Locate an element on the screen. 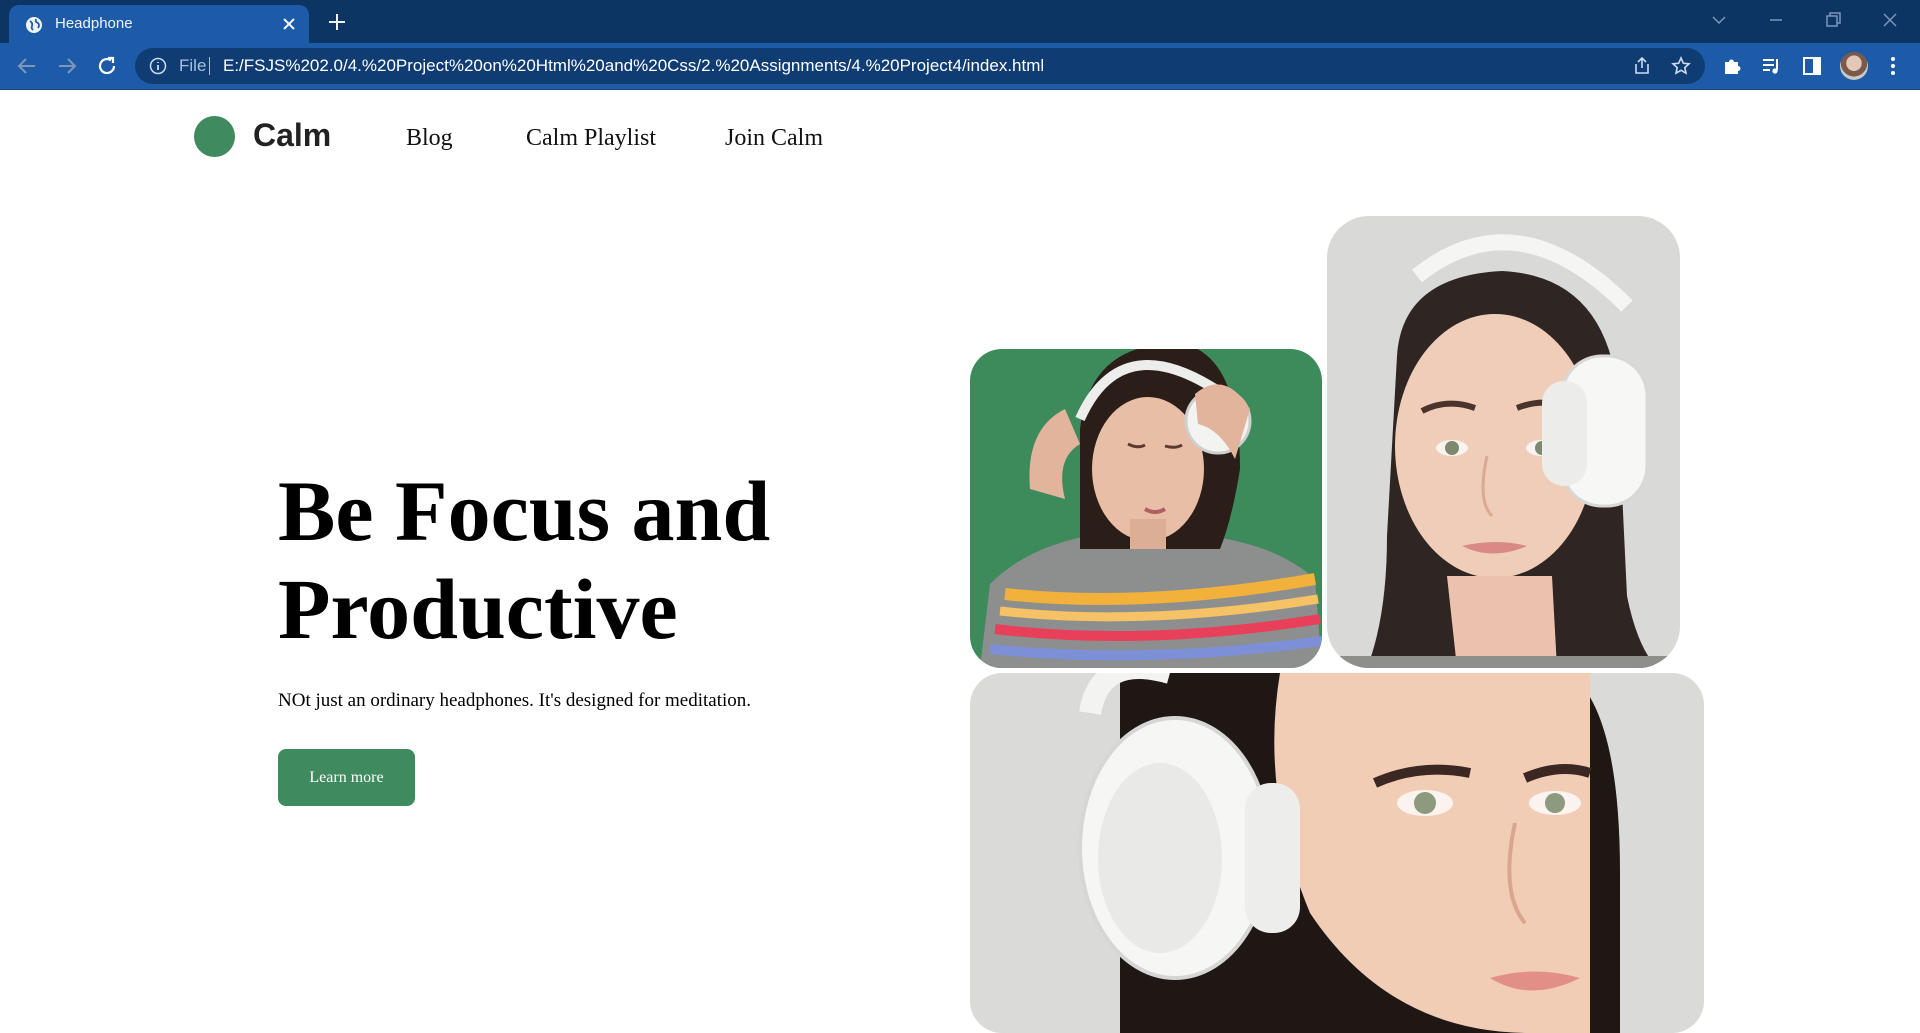 This screenshot has width=1920, height=1033. nav-link-blog: Blog is located at coordinates (429, 138).